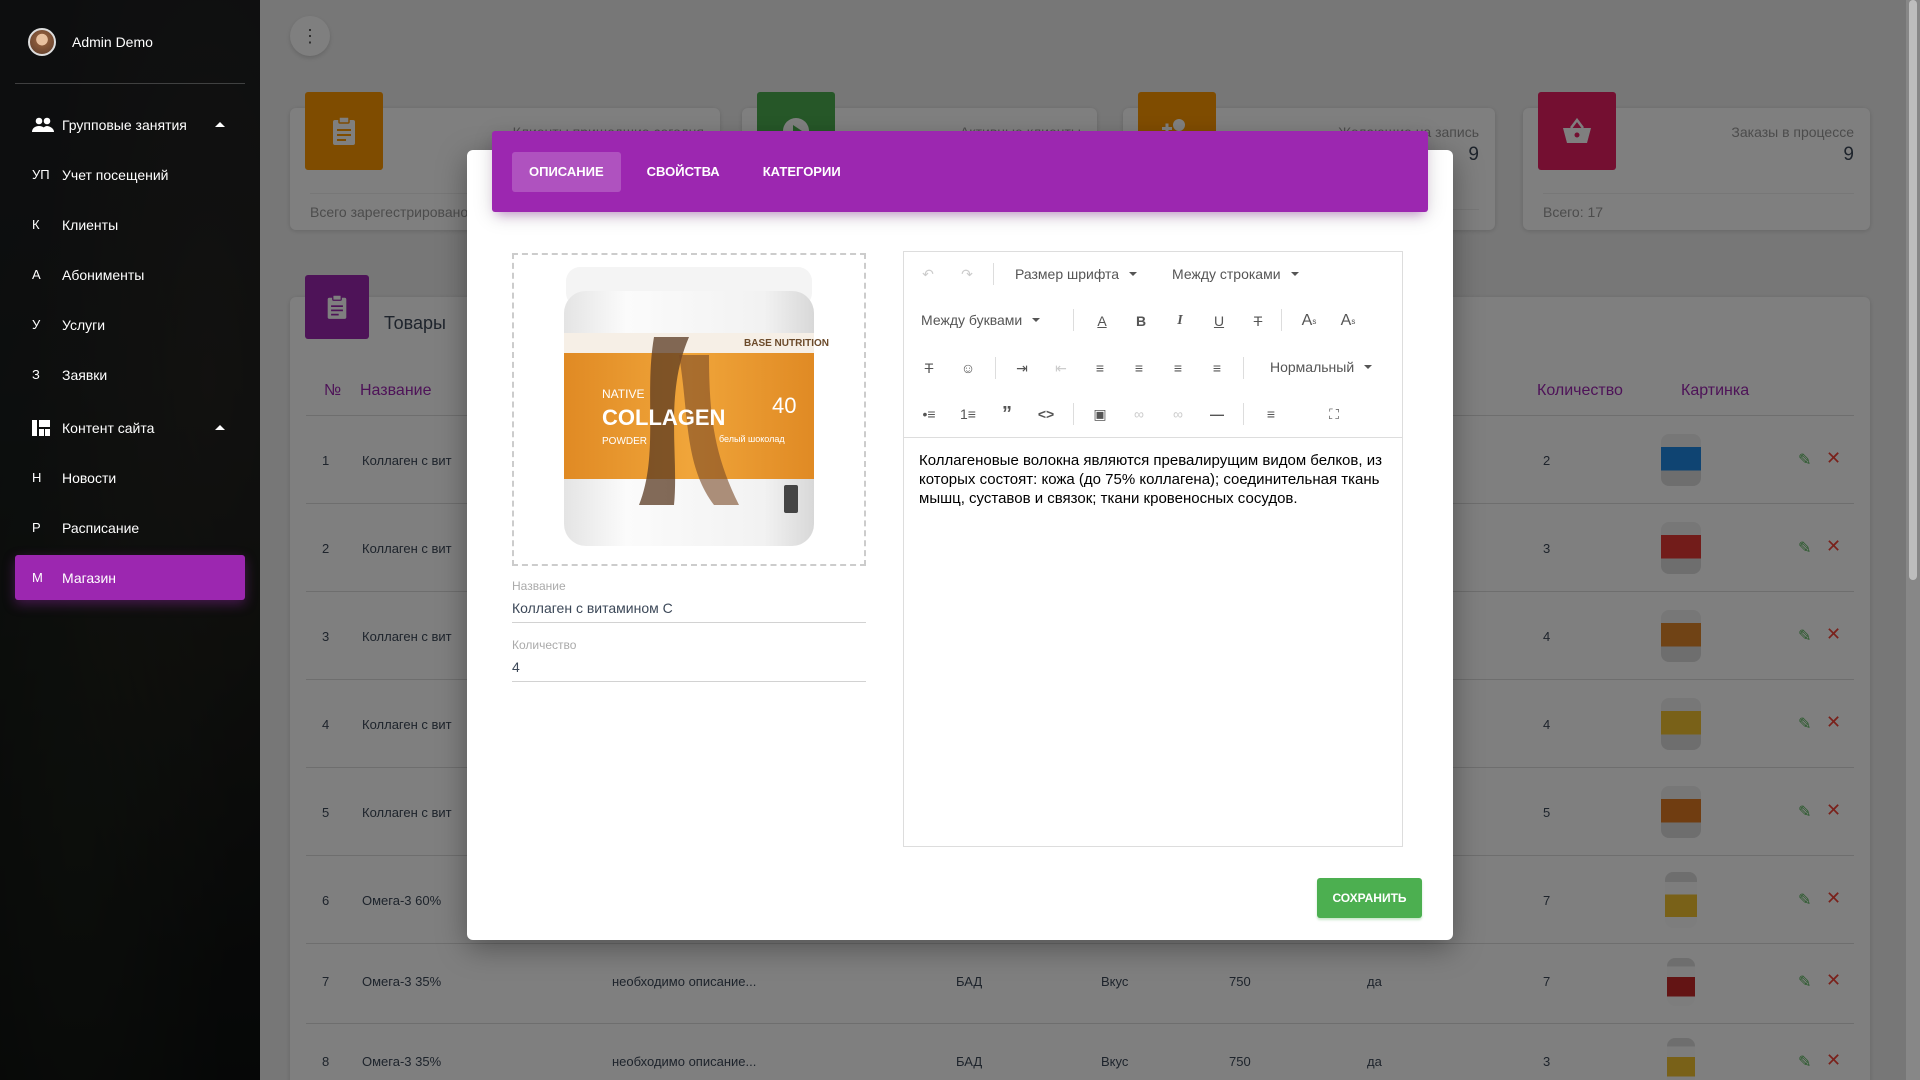  I want to click on image-icon: ▣, so click(1100, 414).